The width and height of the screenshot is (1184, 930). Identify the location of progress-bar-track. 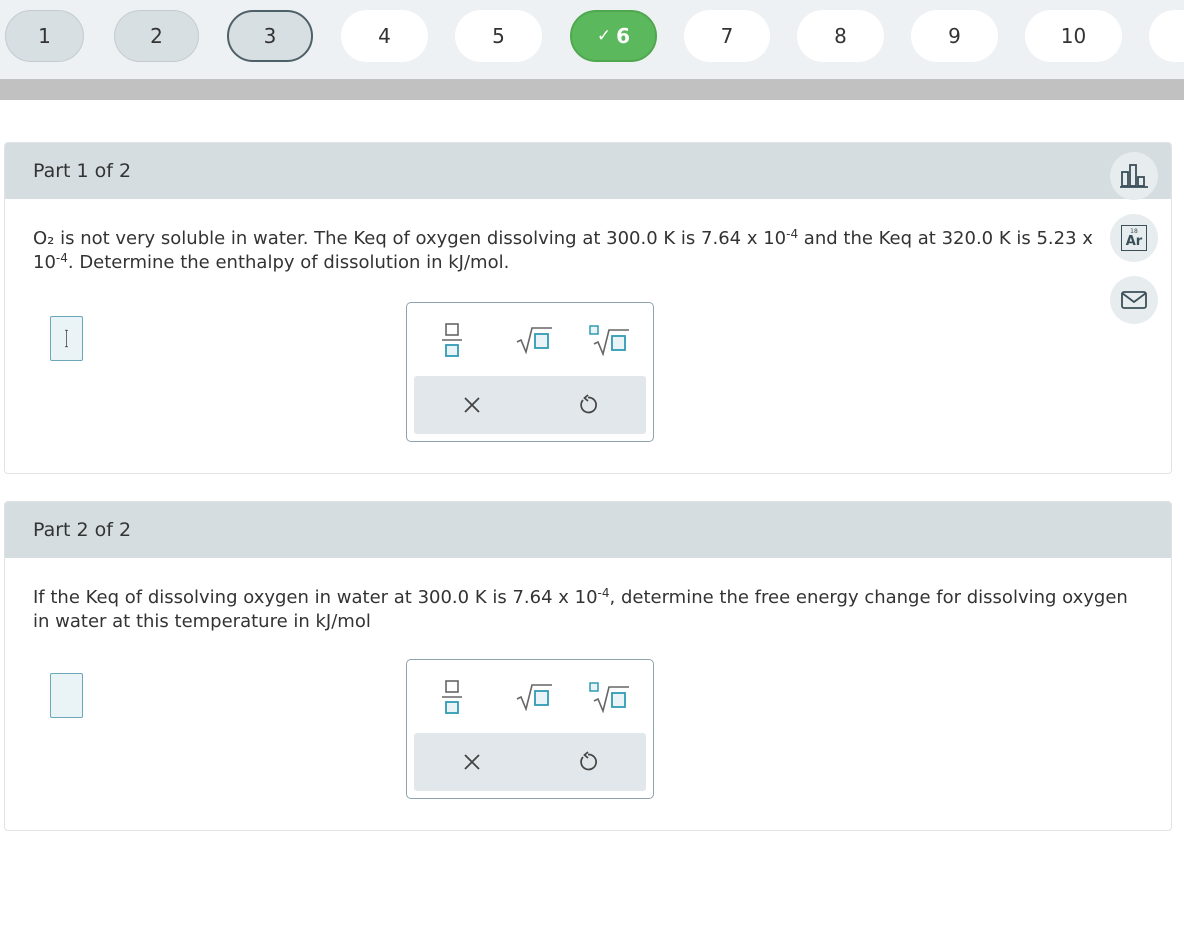
(592, 89).